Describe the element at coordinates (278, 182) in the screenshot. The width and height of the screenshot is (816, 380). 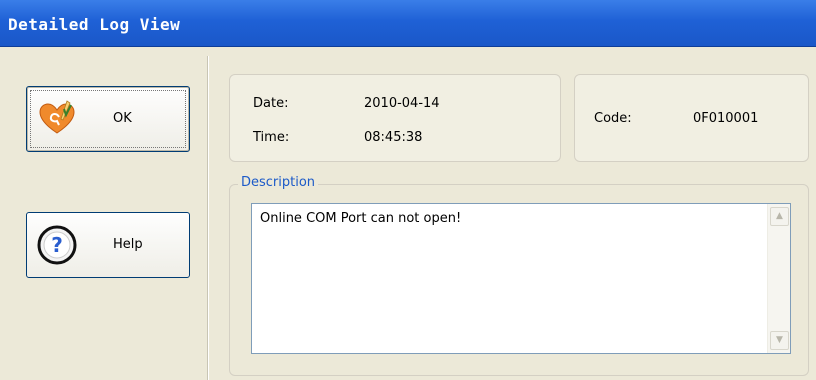
I see `description-legend: Description` at that location.